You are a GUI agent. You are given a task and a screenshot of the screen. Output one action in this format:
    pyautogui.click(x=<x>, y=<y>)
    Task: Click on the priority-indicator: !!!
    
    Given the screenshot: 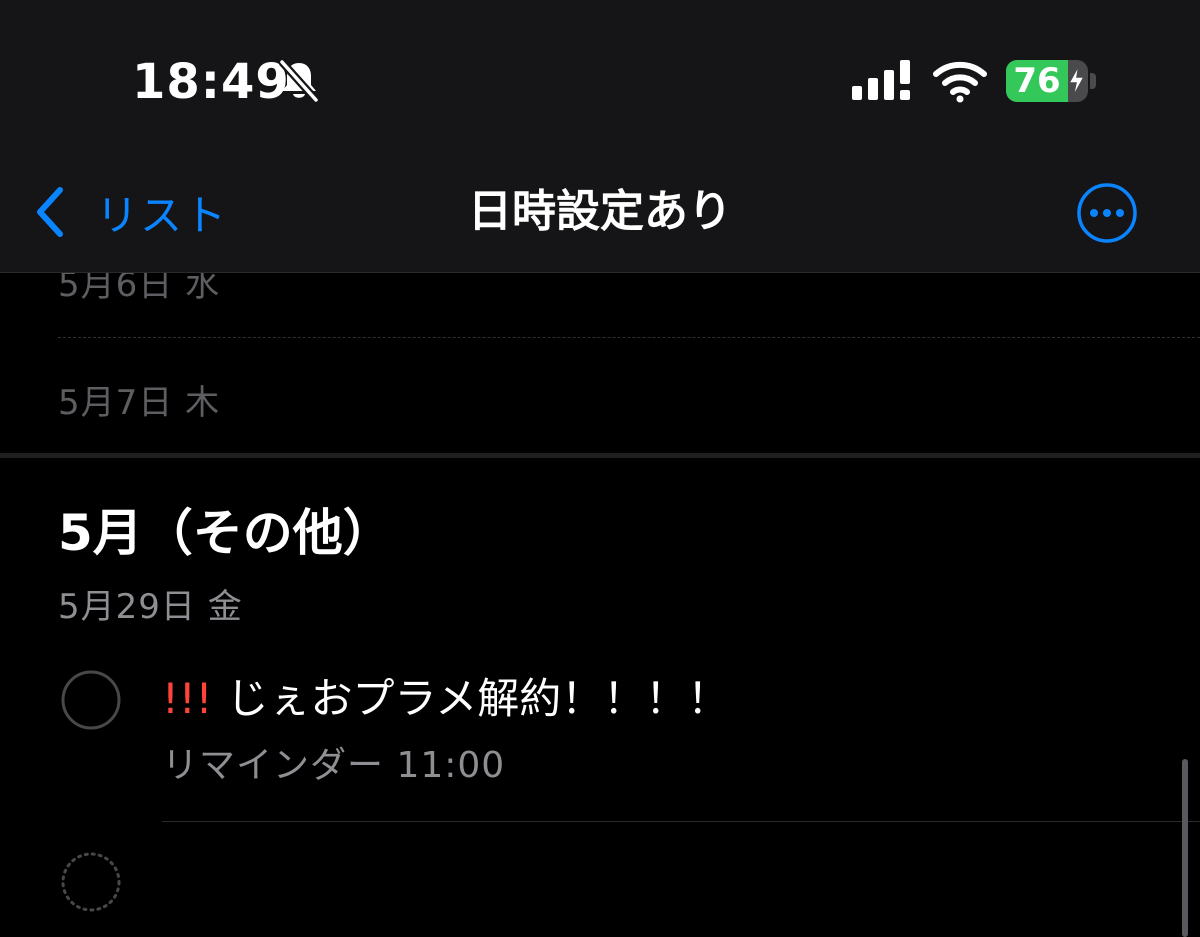 What is the action you would take?
    pyautogui.click(x=187, y=698)
    